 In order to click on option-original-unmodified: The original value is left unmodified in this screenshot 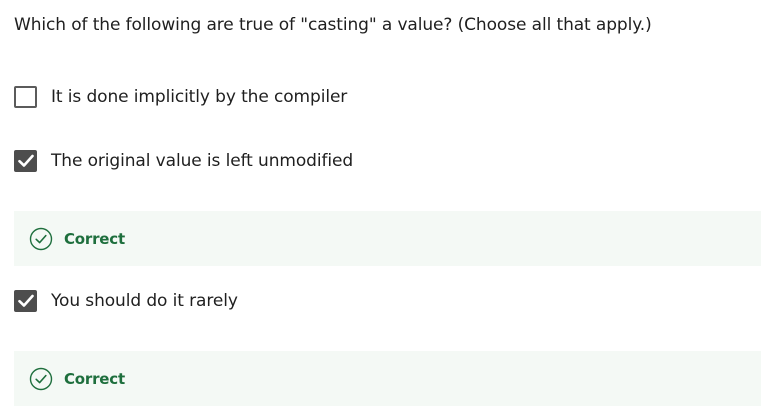, I will do `click(183, 161)`.